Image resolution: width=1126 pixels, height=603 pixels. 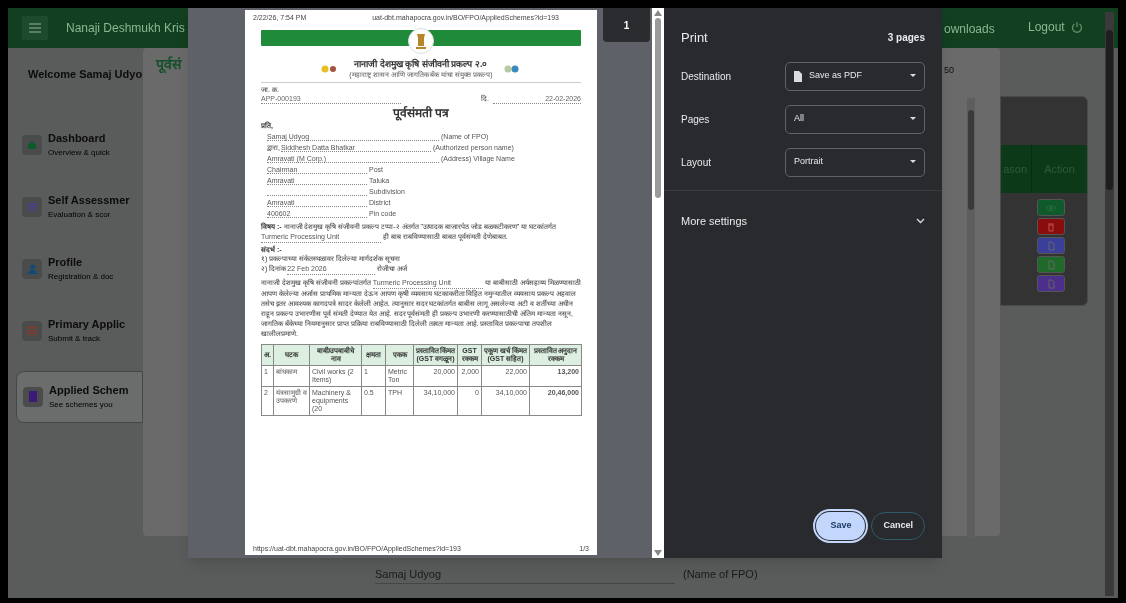 What do you see at coordinates (74, 338) in the screenshot?
I see `nav-subtitle: Submit & track` at bounding box center [74, 338].